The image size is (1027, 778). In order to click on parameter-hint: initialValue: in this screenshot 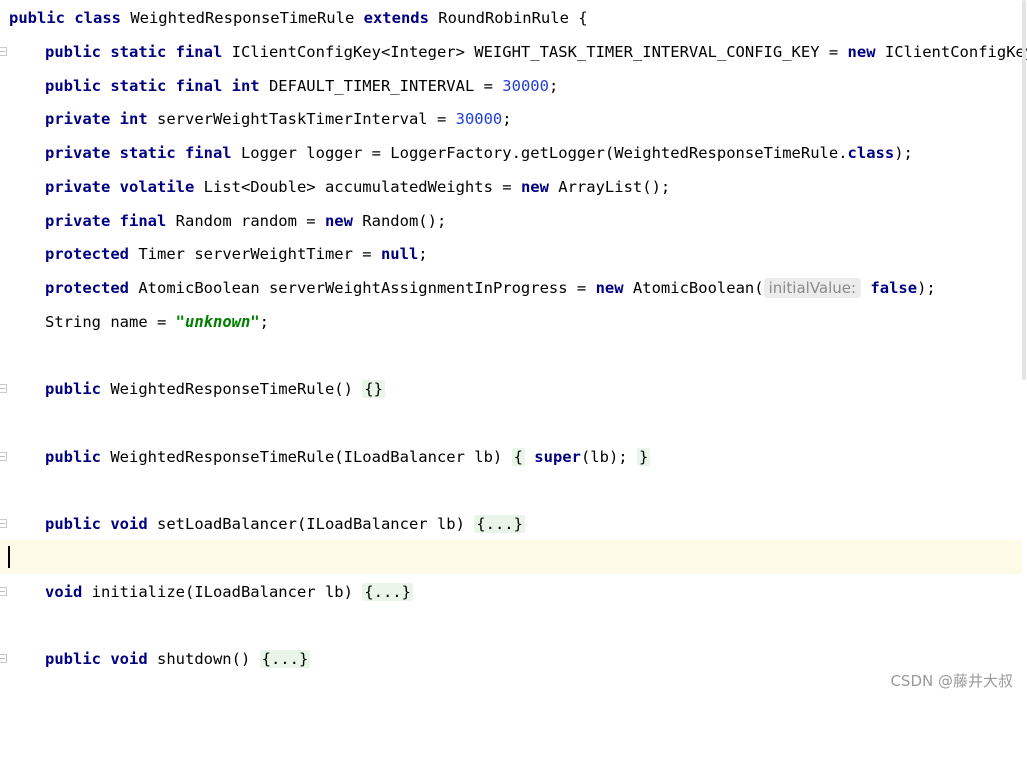, I will do `click(812, 288)`.